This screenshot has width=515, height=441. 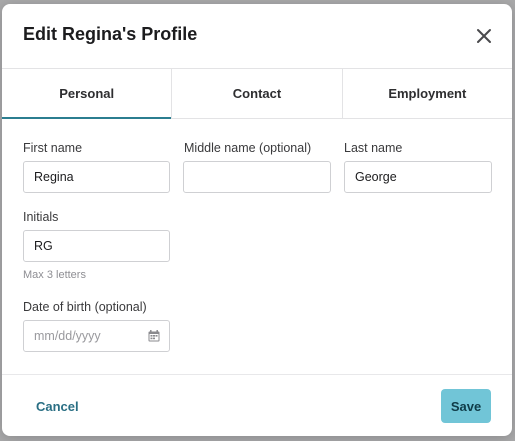 I want to click on save-button: Save, so click(x=466, y=406).